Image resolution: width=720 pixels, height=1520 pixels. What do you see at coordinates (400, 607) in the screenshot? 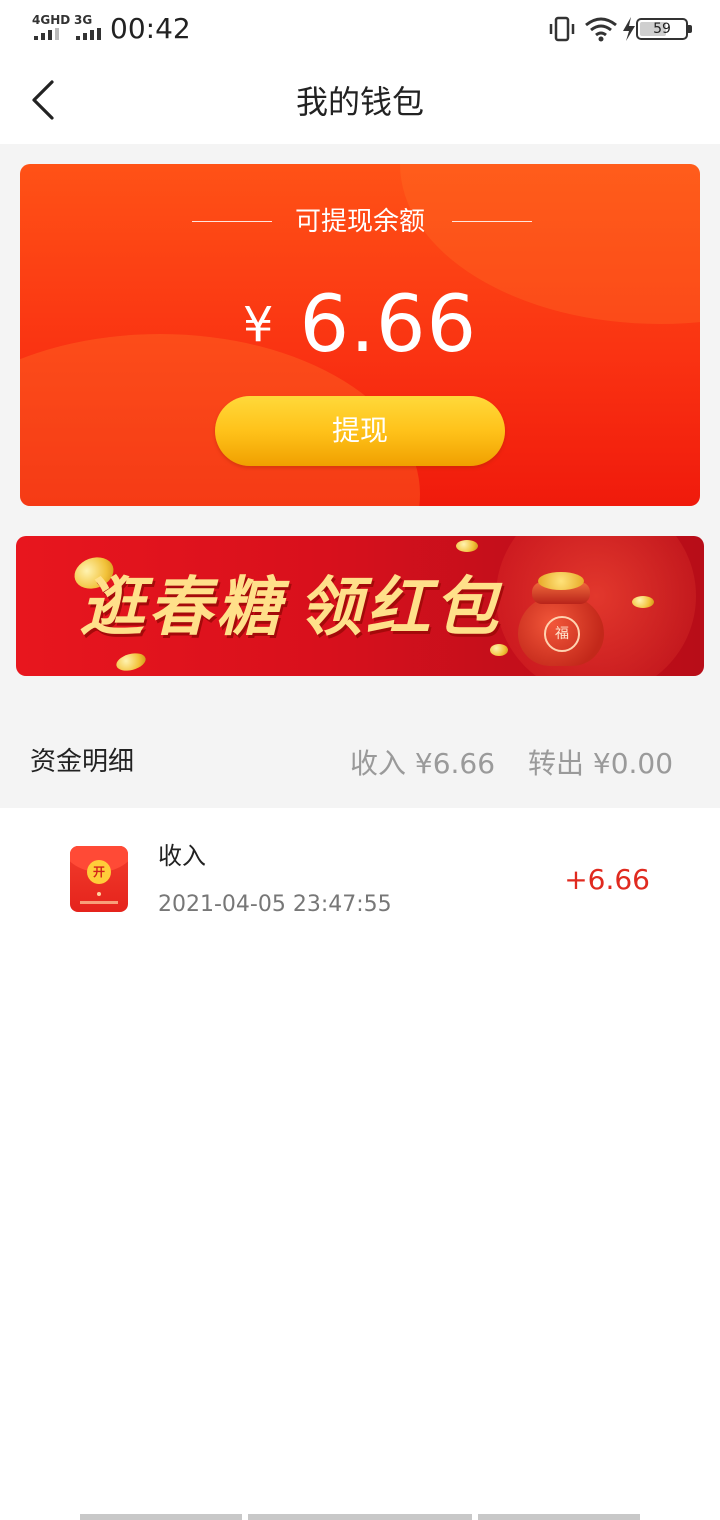
I see `banner-text-part2: 领红包` at bounding box center [400, 607].